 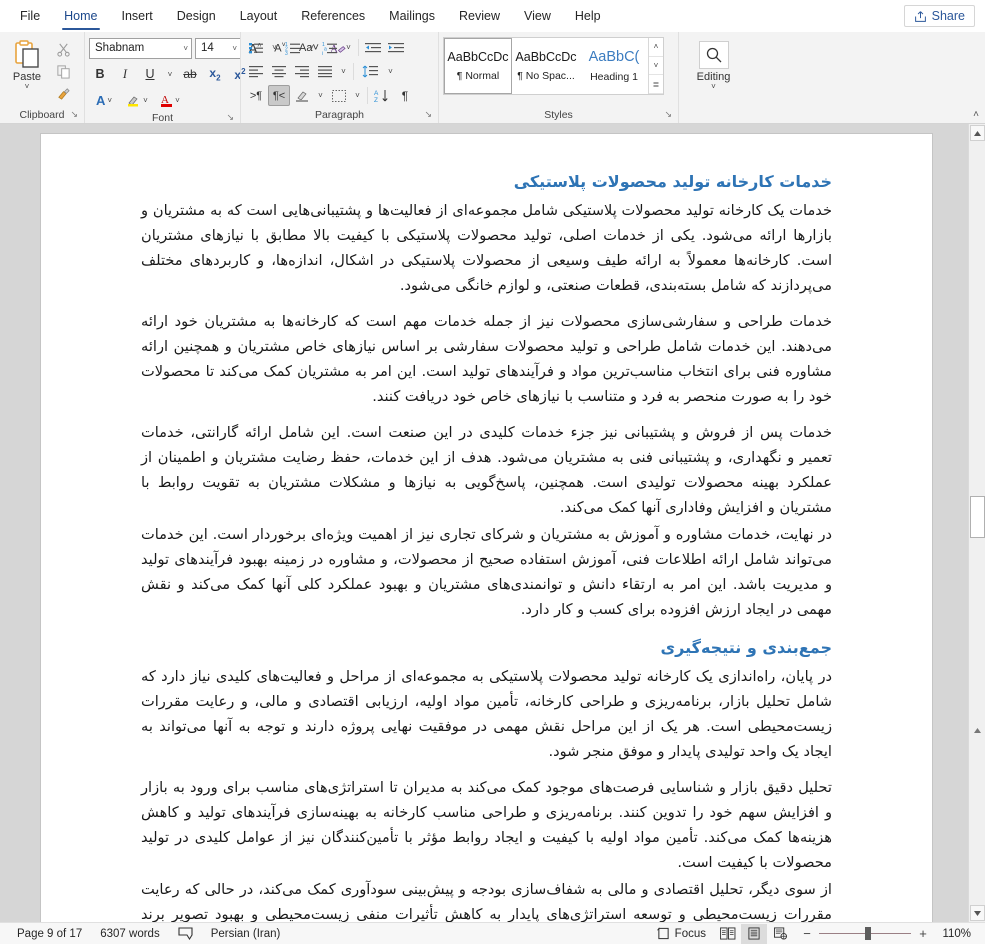 I want to click on styles-scroll-down: ˅, so click(x=656, y=66).